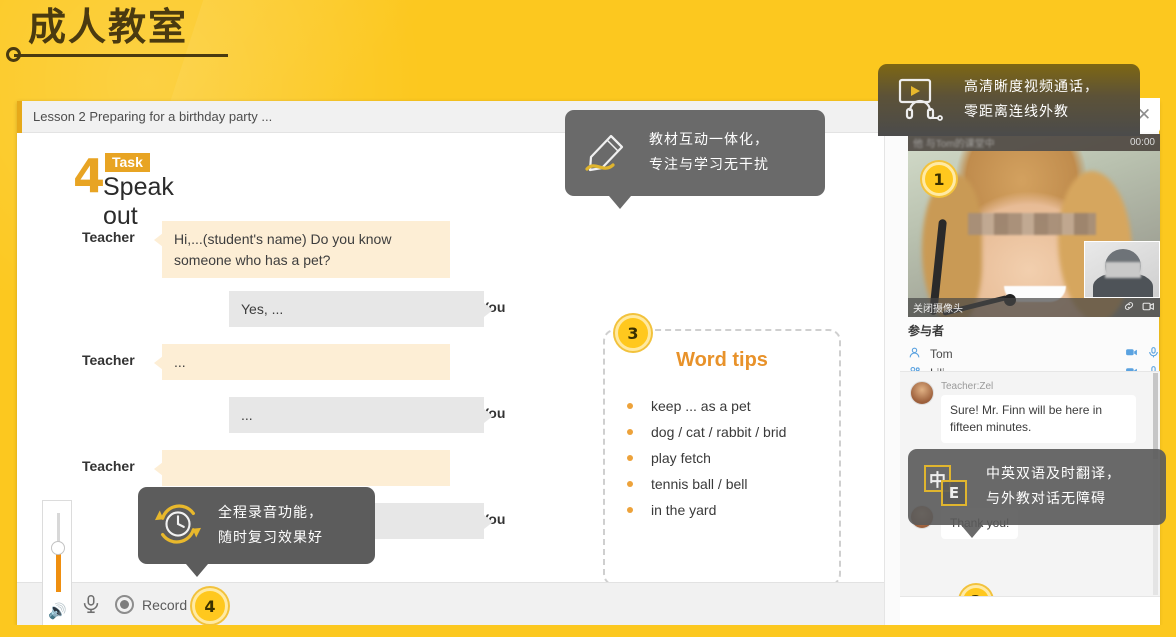 This screenshot has width=1176, height=637. Describe the element at coordinates (954, 144) in the screenshot. I see `video-session-name: 他 与Tom的课堂中` at that location.